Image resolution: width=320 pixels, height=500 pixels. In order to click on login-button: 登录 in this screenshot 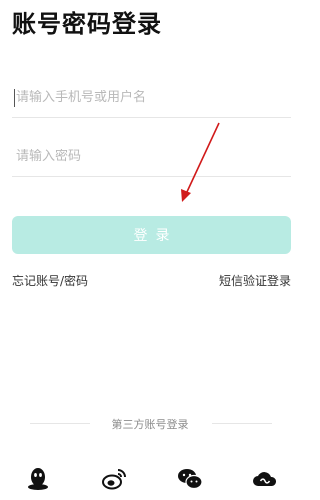, I will do `click(151, 235)`.